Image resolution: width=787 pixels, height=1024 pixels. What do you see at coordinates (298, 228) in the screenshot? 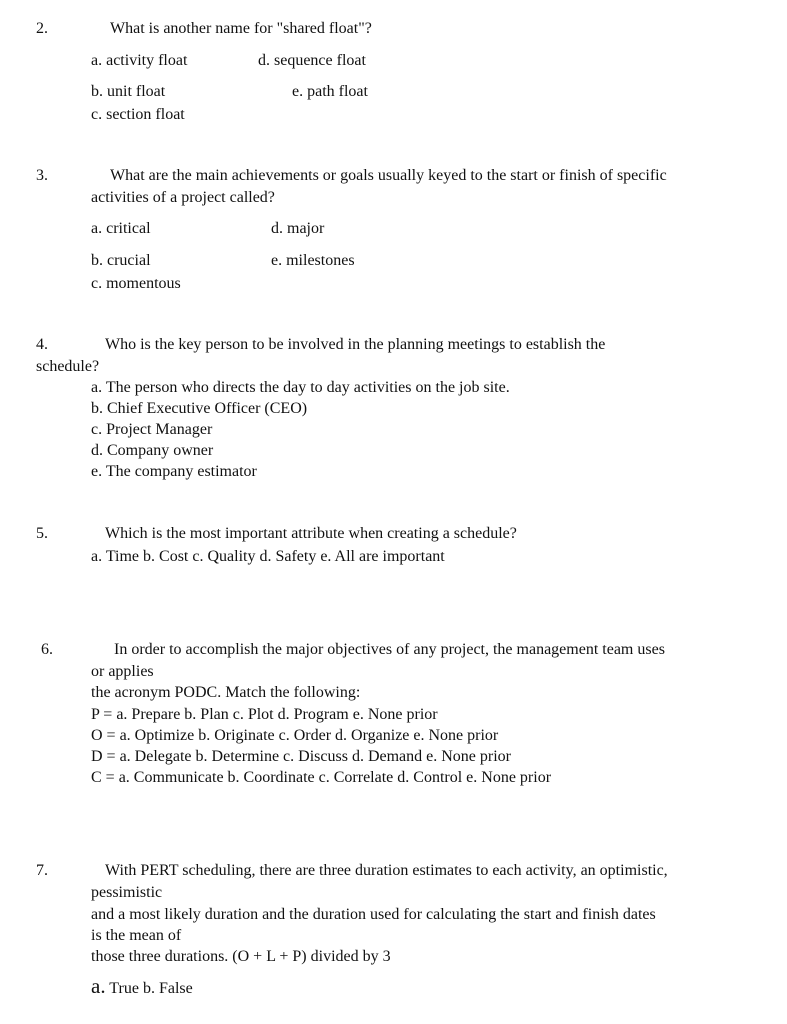
I see `option-d: d. major` at bounding box center [298, 228].